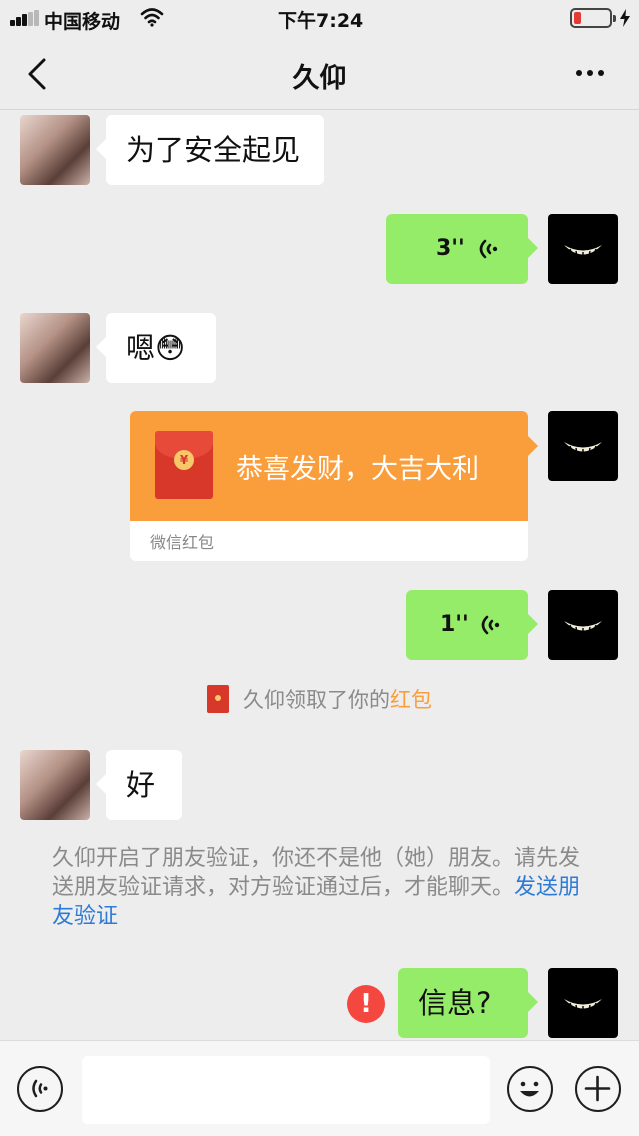  Describe the element at coordinates (82, 22) in the screenshot. I see `carrier-name: 中国移动` at that location.